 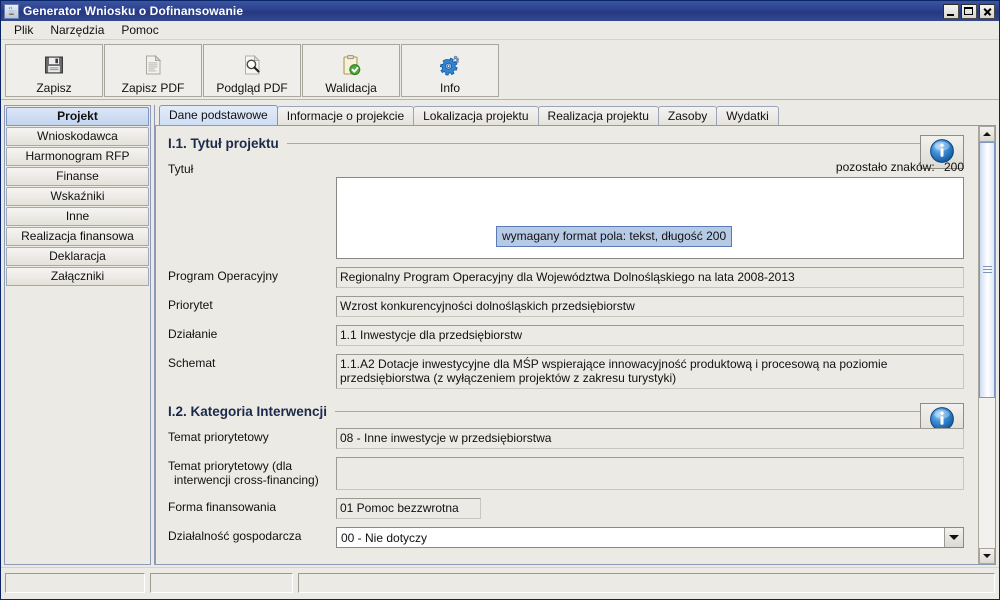 I want to click on section-2-rule, so click(x=649, y=411).